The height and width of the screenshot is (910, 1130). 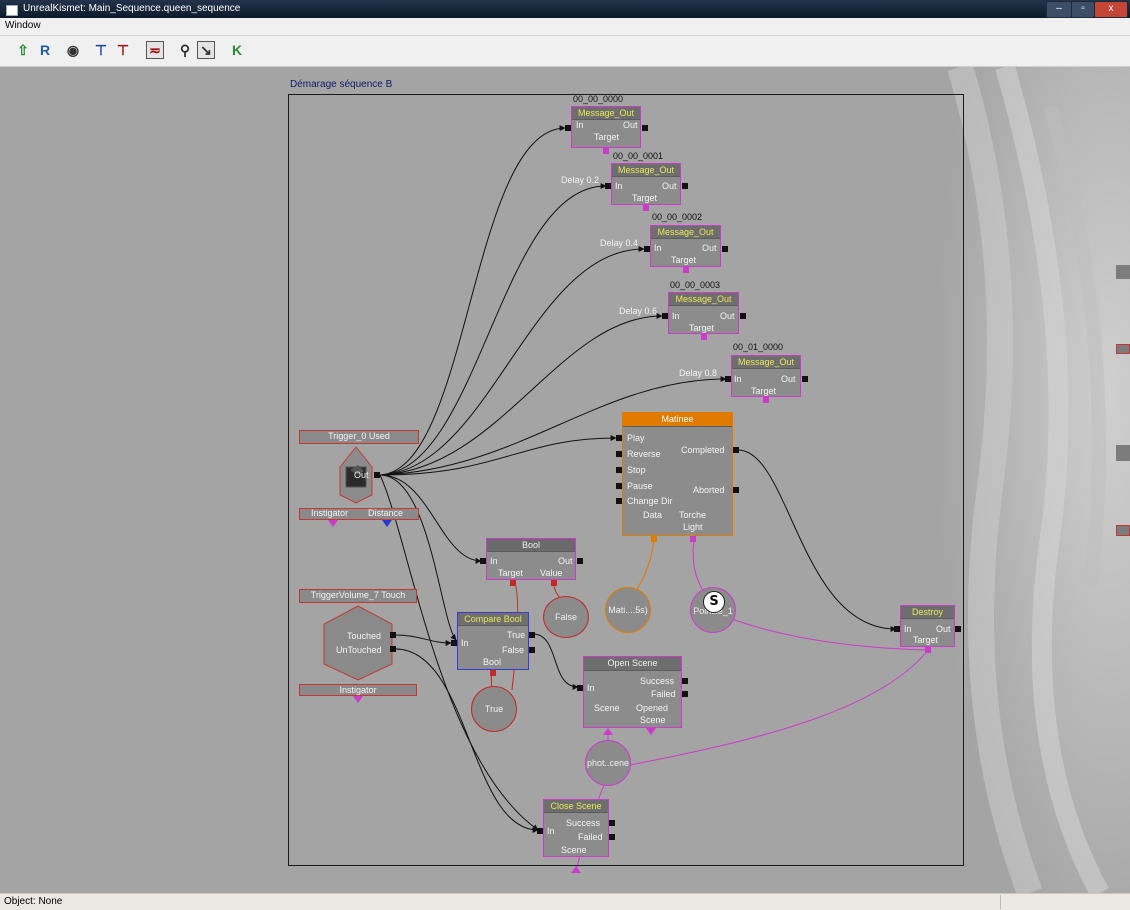 I want to click on touch-event-title: TriggerVolume_7 Touch, so click(x=358, y=596).